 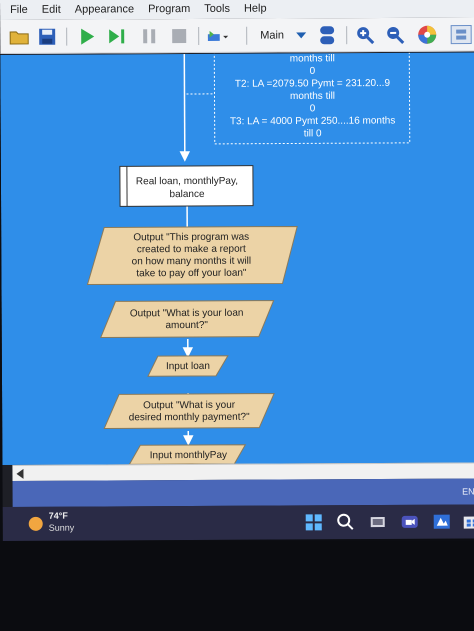 I want to click on input1-text-line-0: Input loan, so click(x=188, y=366).